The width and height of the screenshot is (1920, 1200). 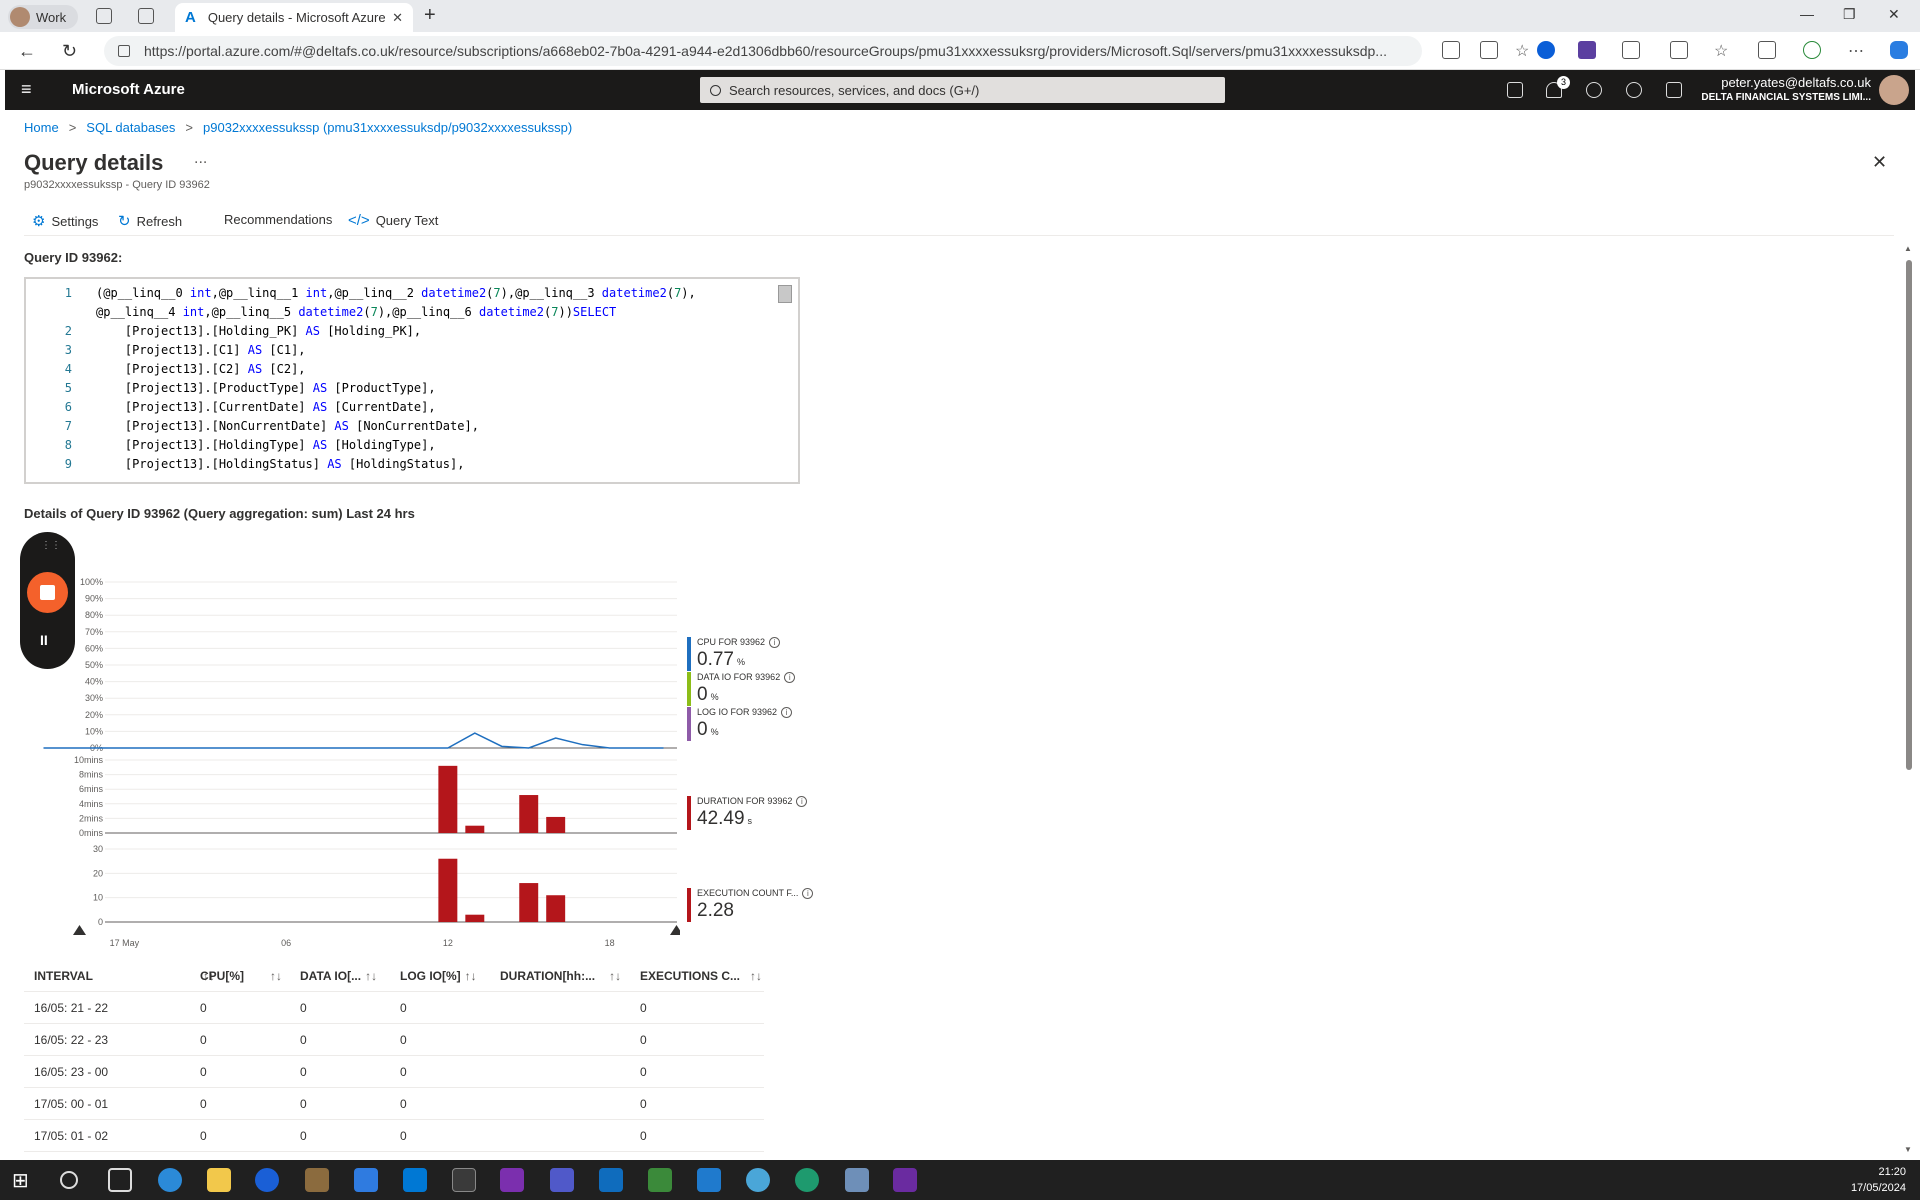 I want to click on breadcrumb-home: Home, so click(x=41, y=127).